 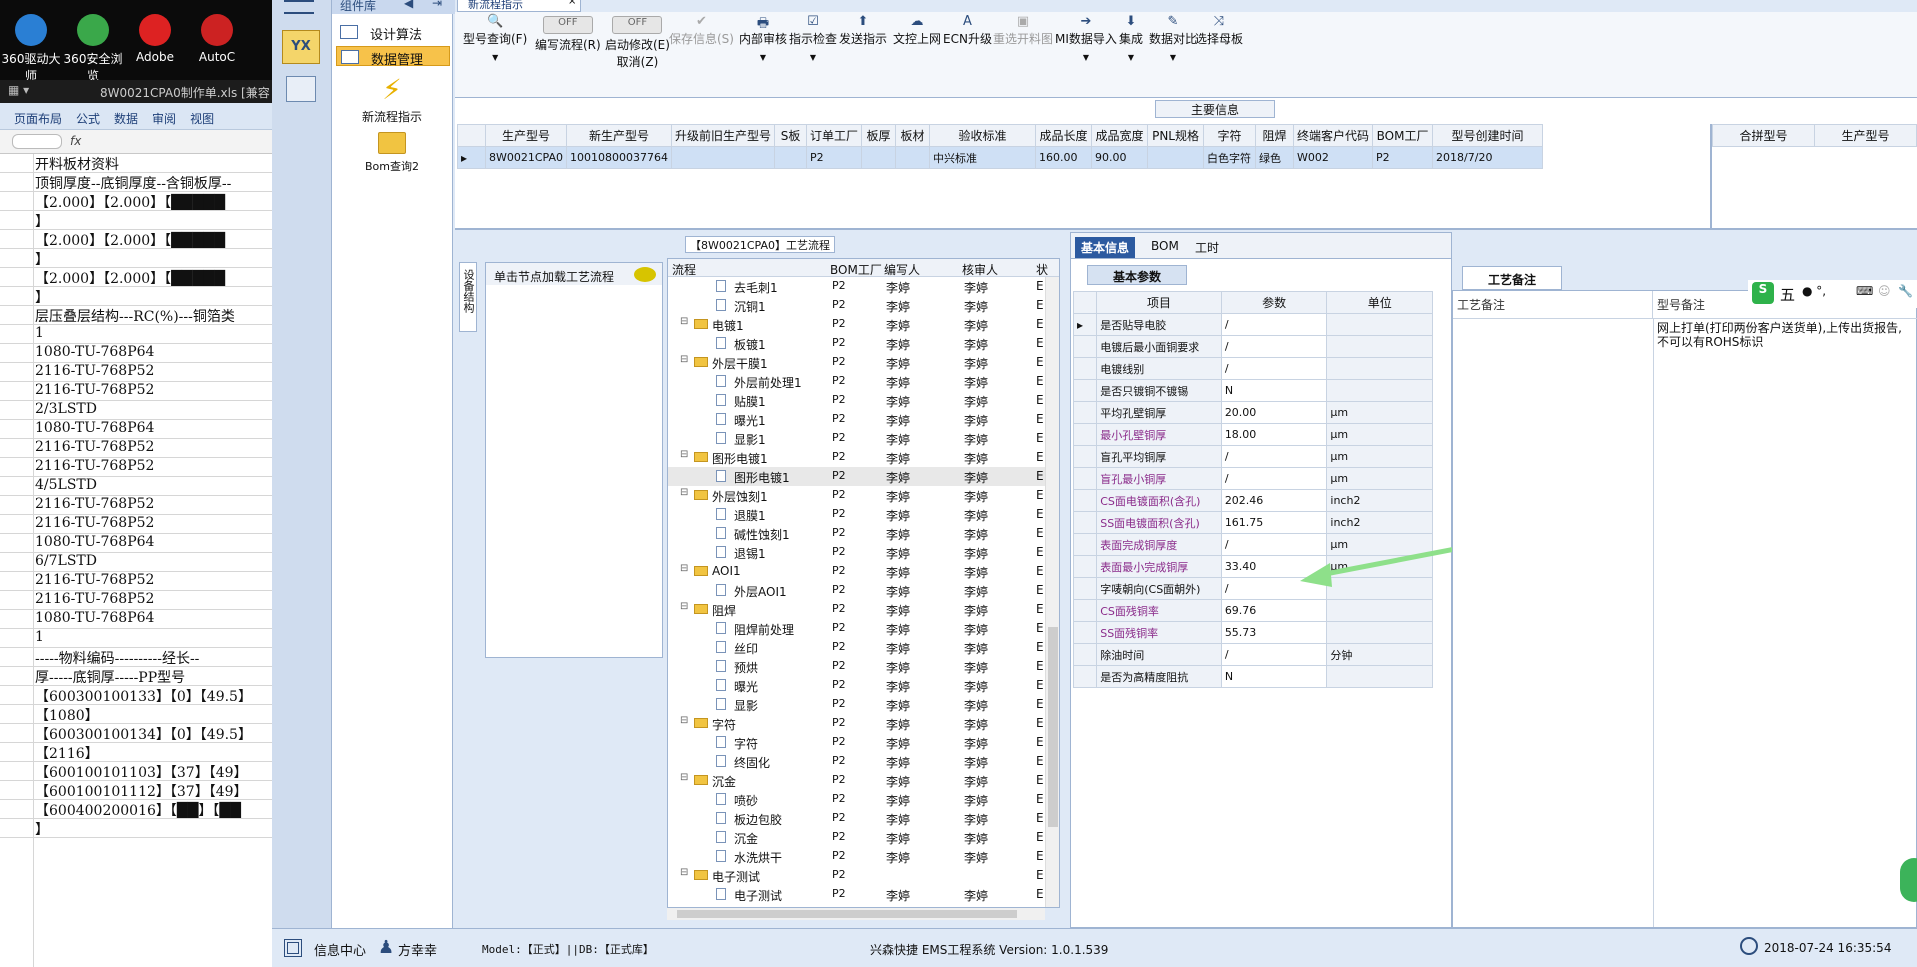 I want to click on param-value: N, so click(x=1274, y=390).